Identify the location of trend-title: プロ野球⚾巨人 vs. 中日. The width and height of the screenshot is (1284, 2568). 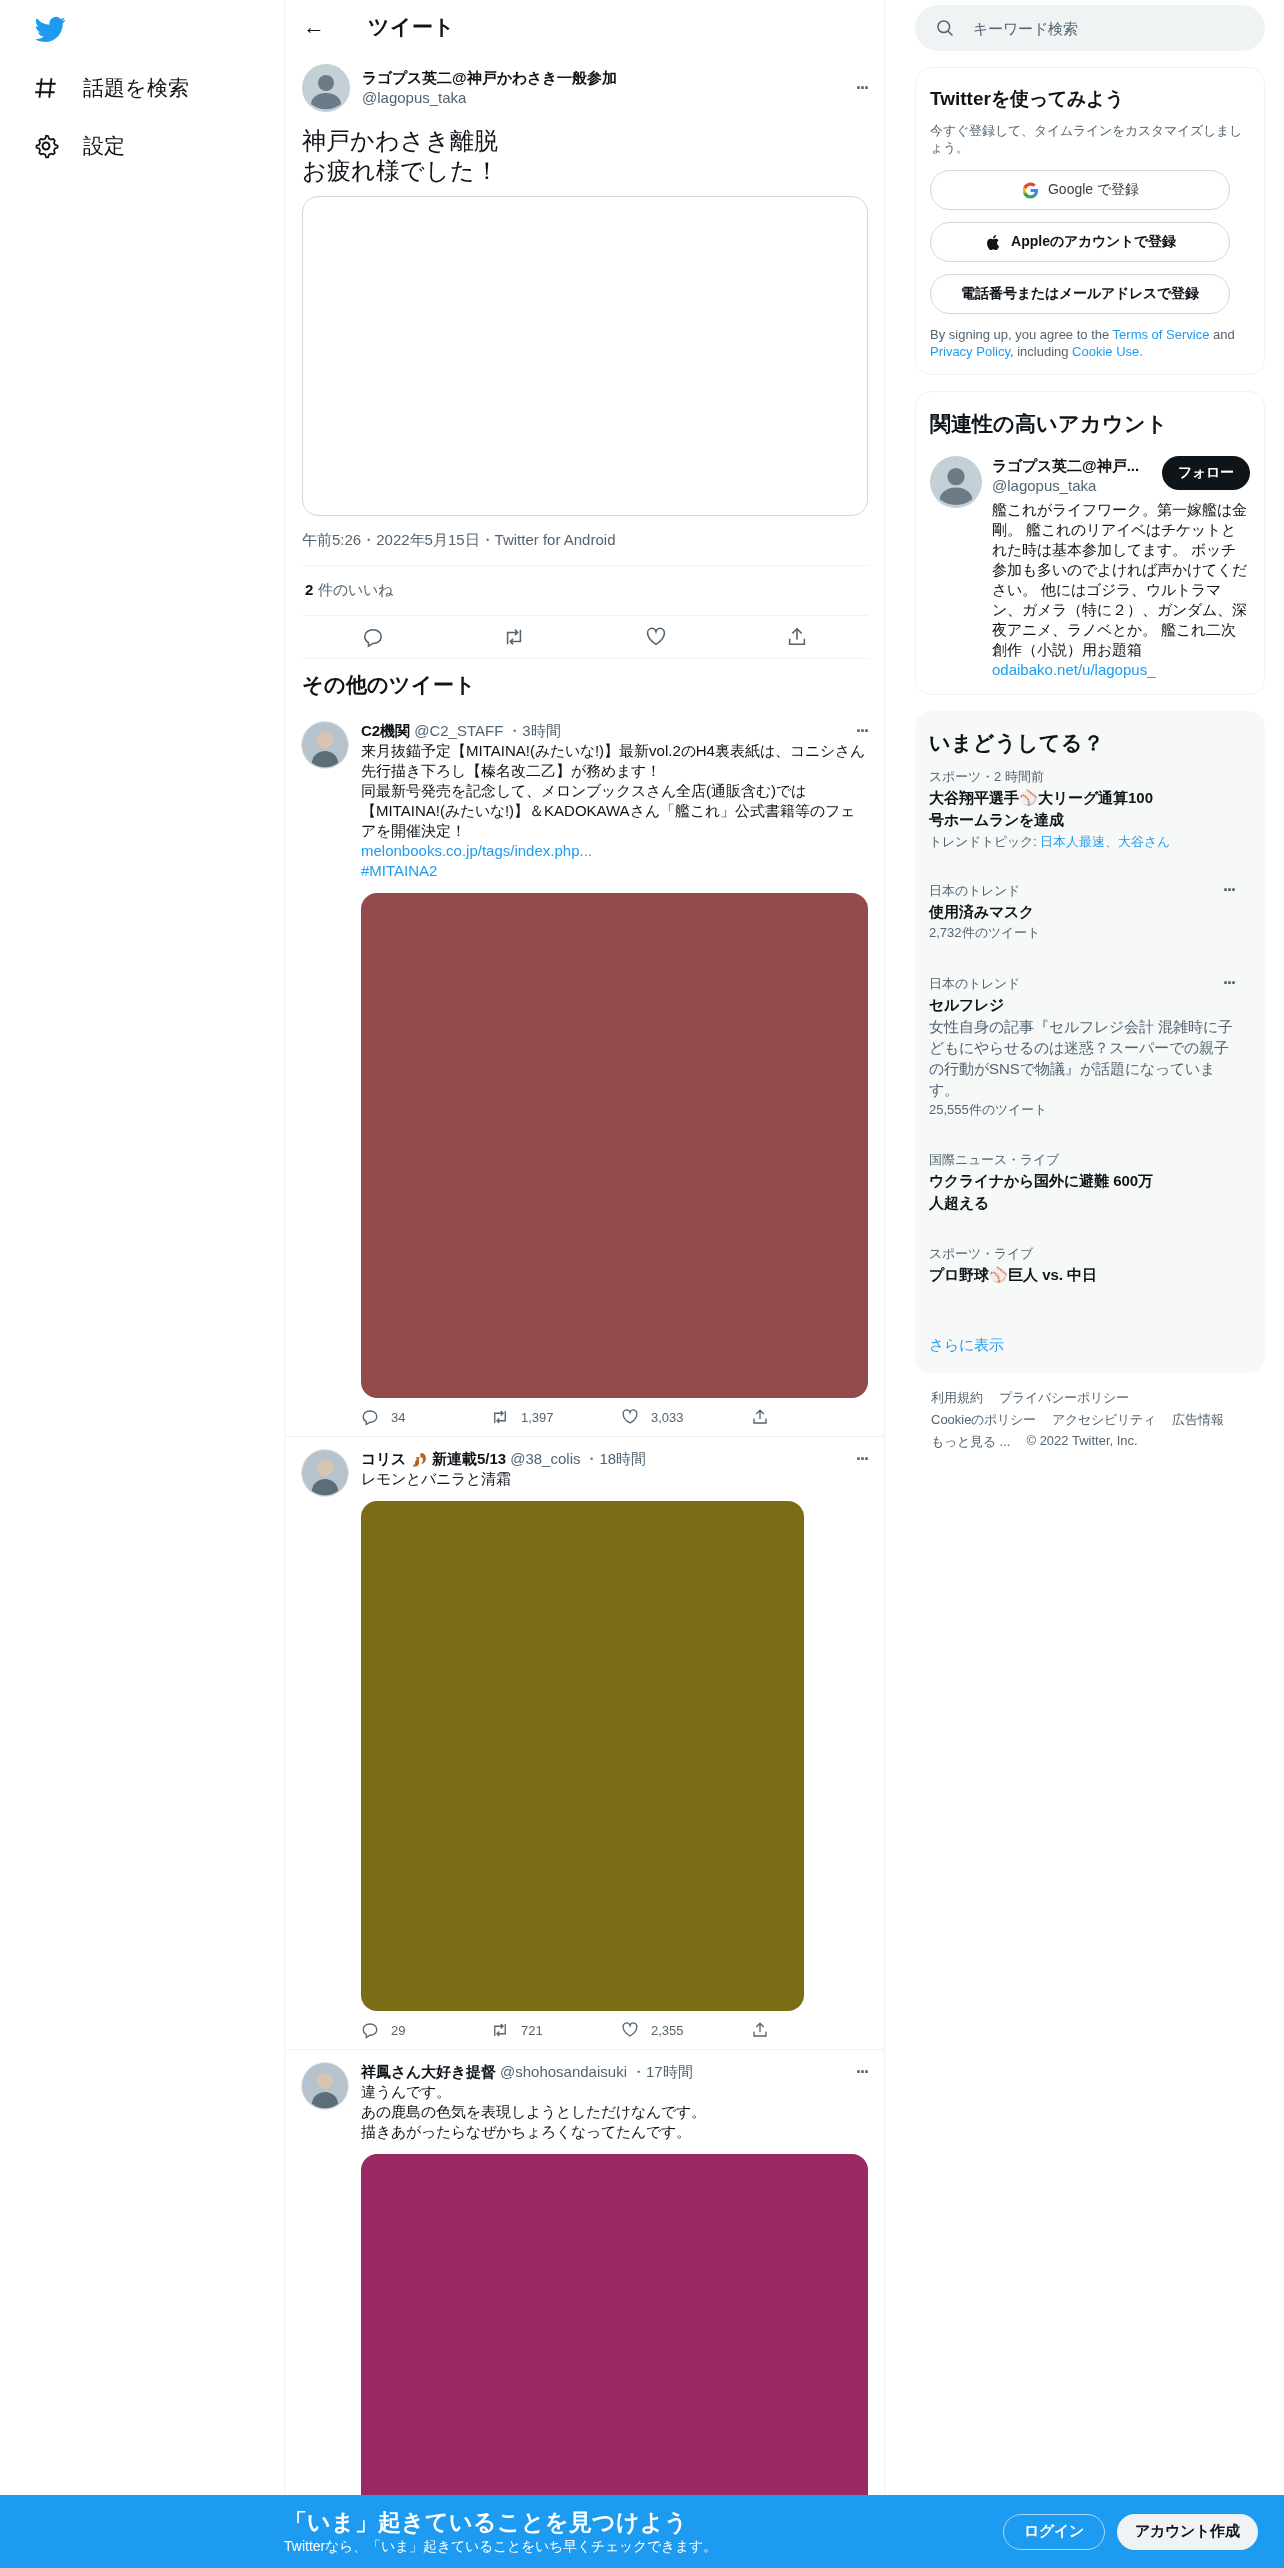
(1044, 1275).